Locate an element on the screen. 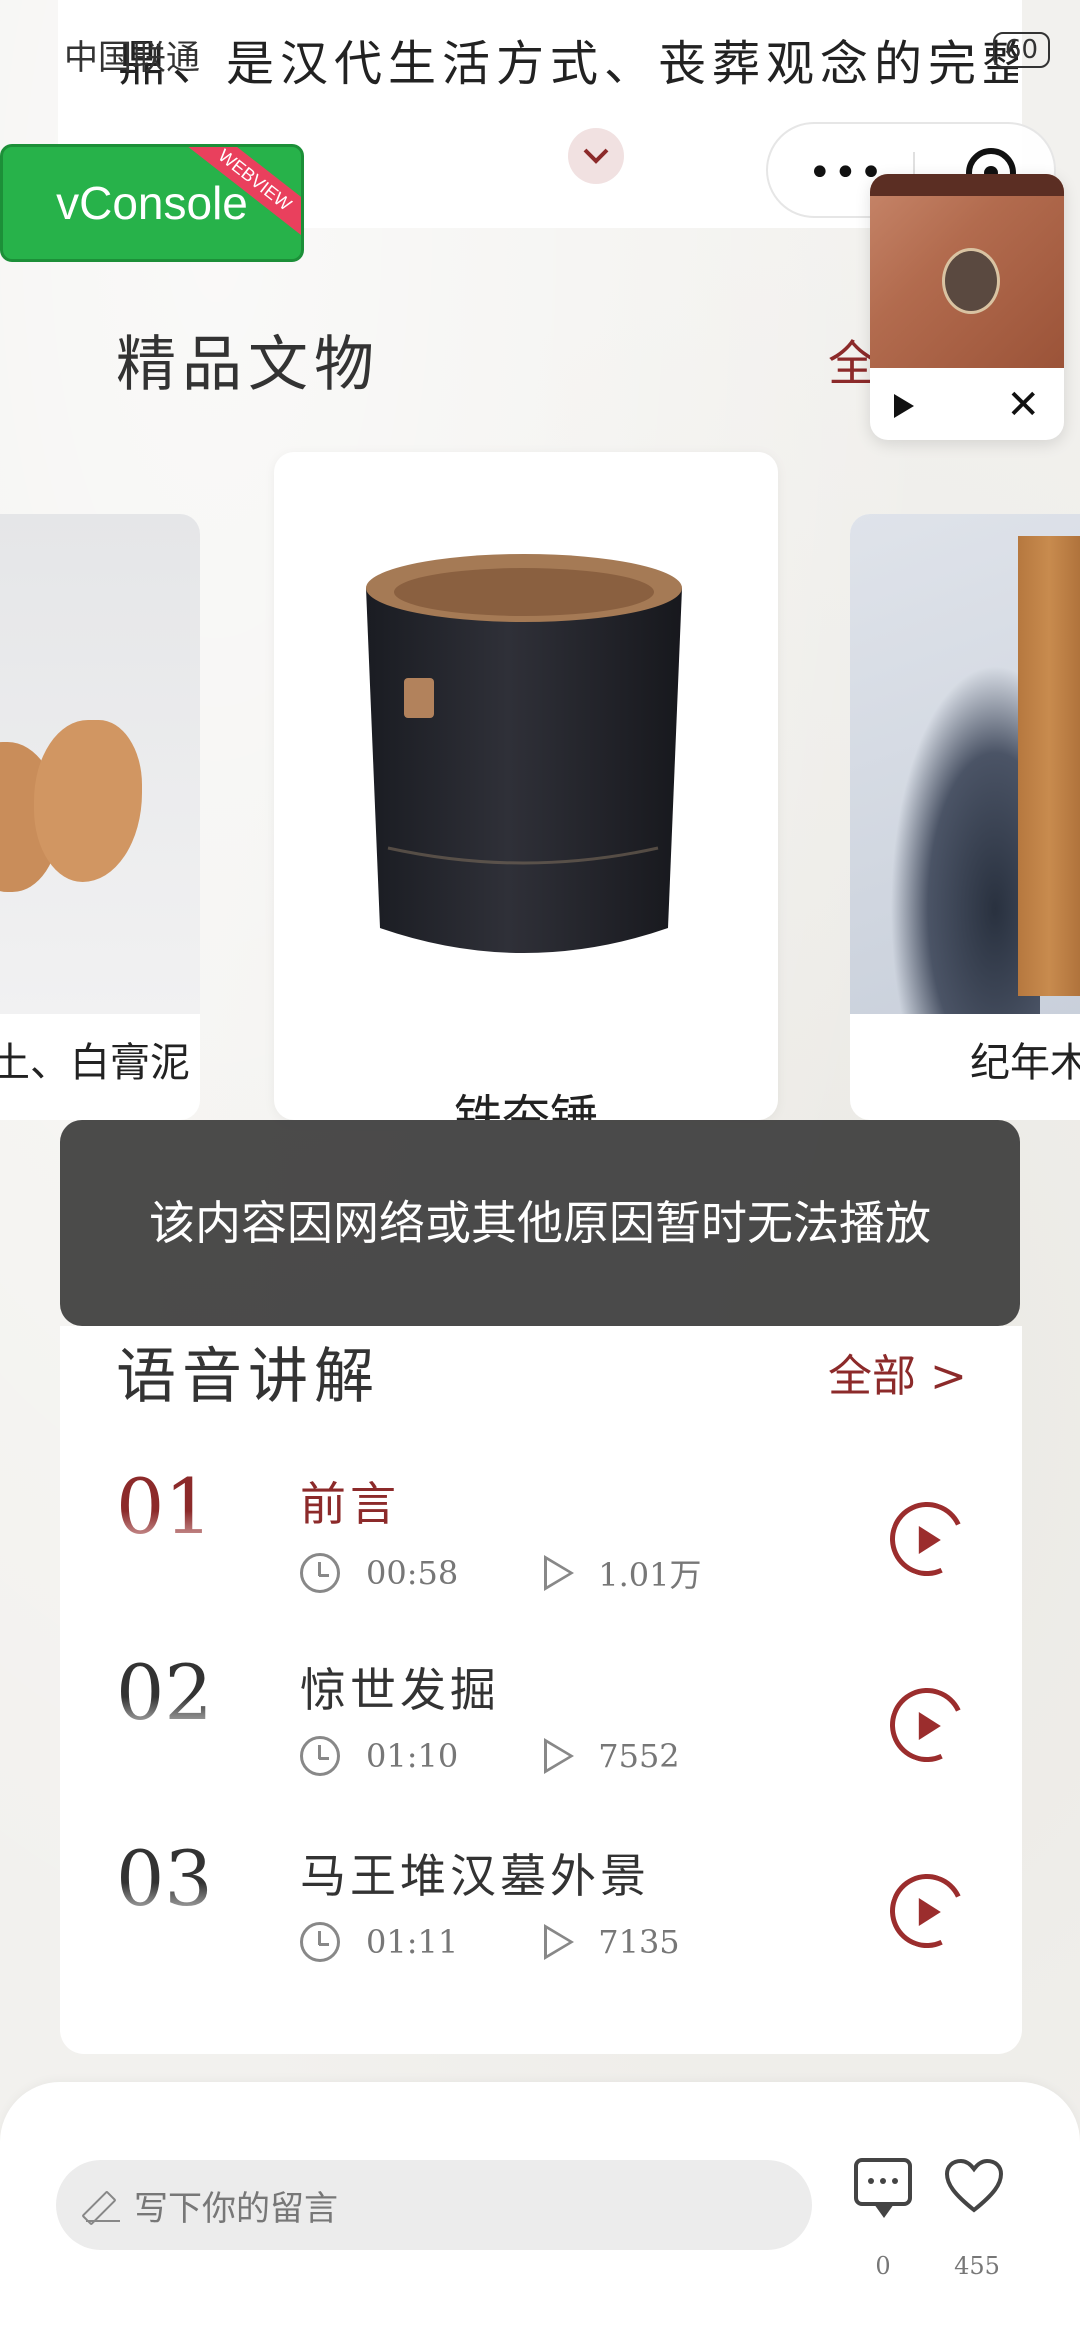  battery-indicator: 60 is located at coordinates (1021, 50).